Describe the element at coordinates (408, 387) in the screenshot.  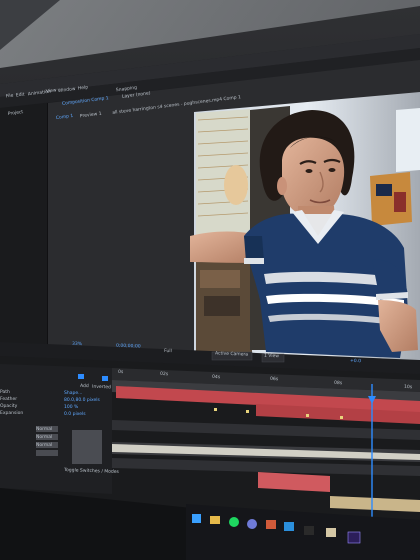
I see `ruler-tick: 10s` at that location.